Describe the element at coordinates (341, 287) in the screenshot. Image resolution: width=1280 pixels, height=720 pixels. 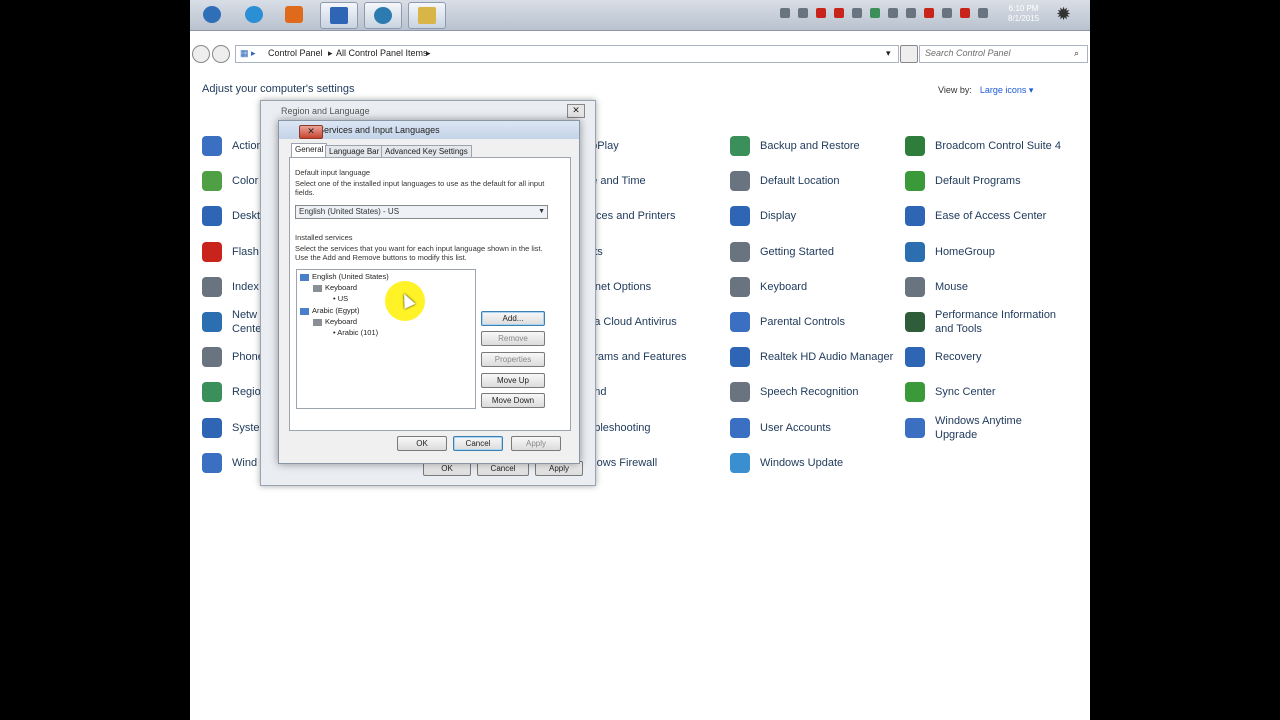
I see `tree-node-label: Keyboard` at that location.